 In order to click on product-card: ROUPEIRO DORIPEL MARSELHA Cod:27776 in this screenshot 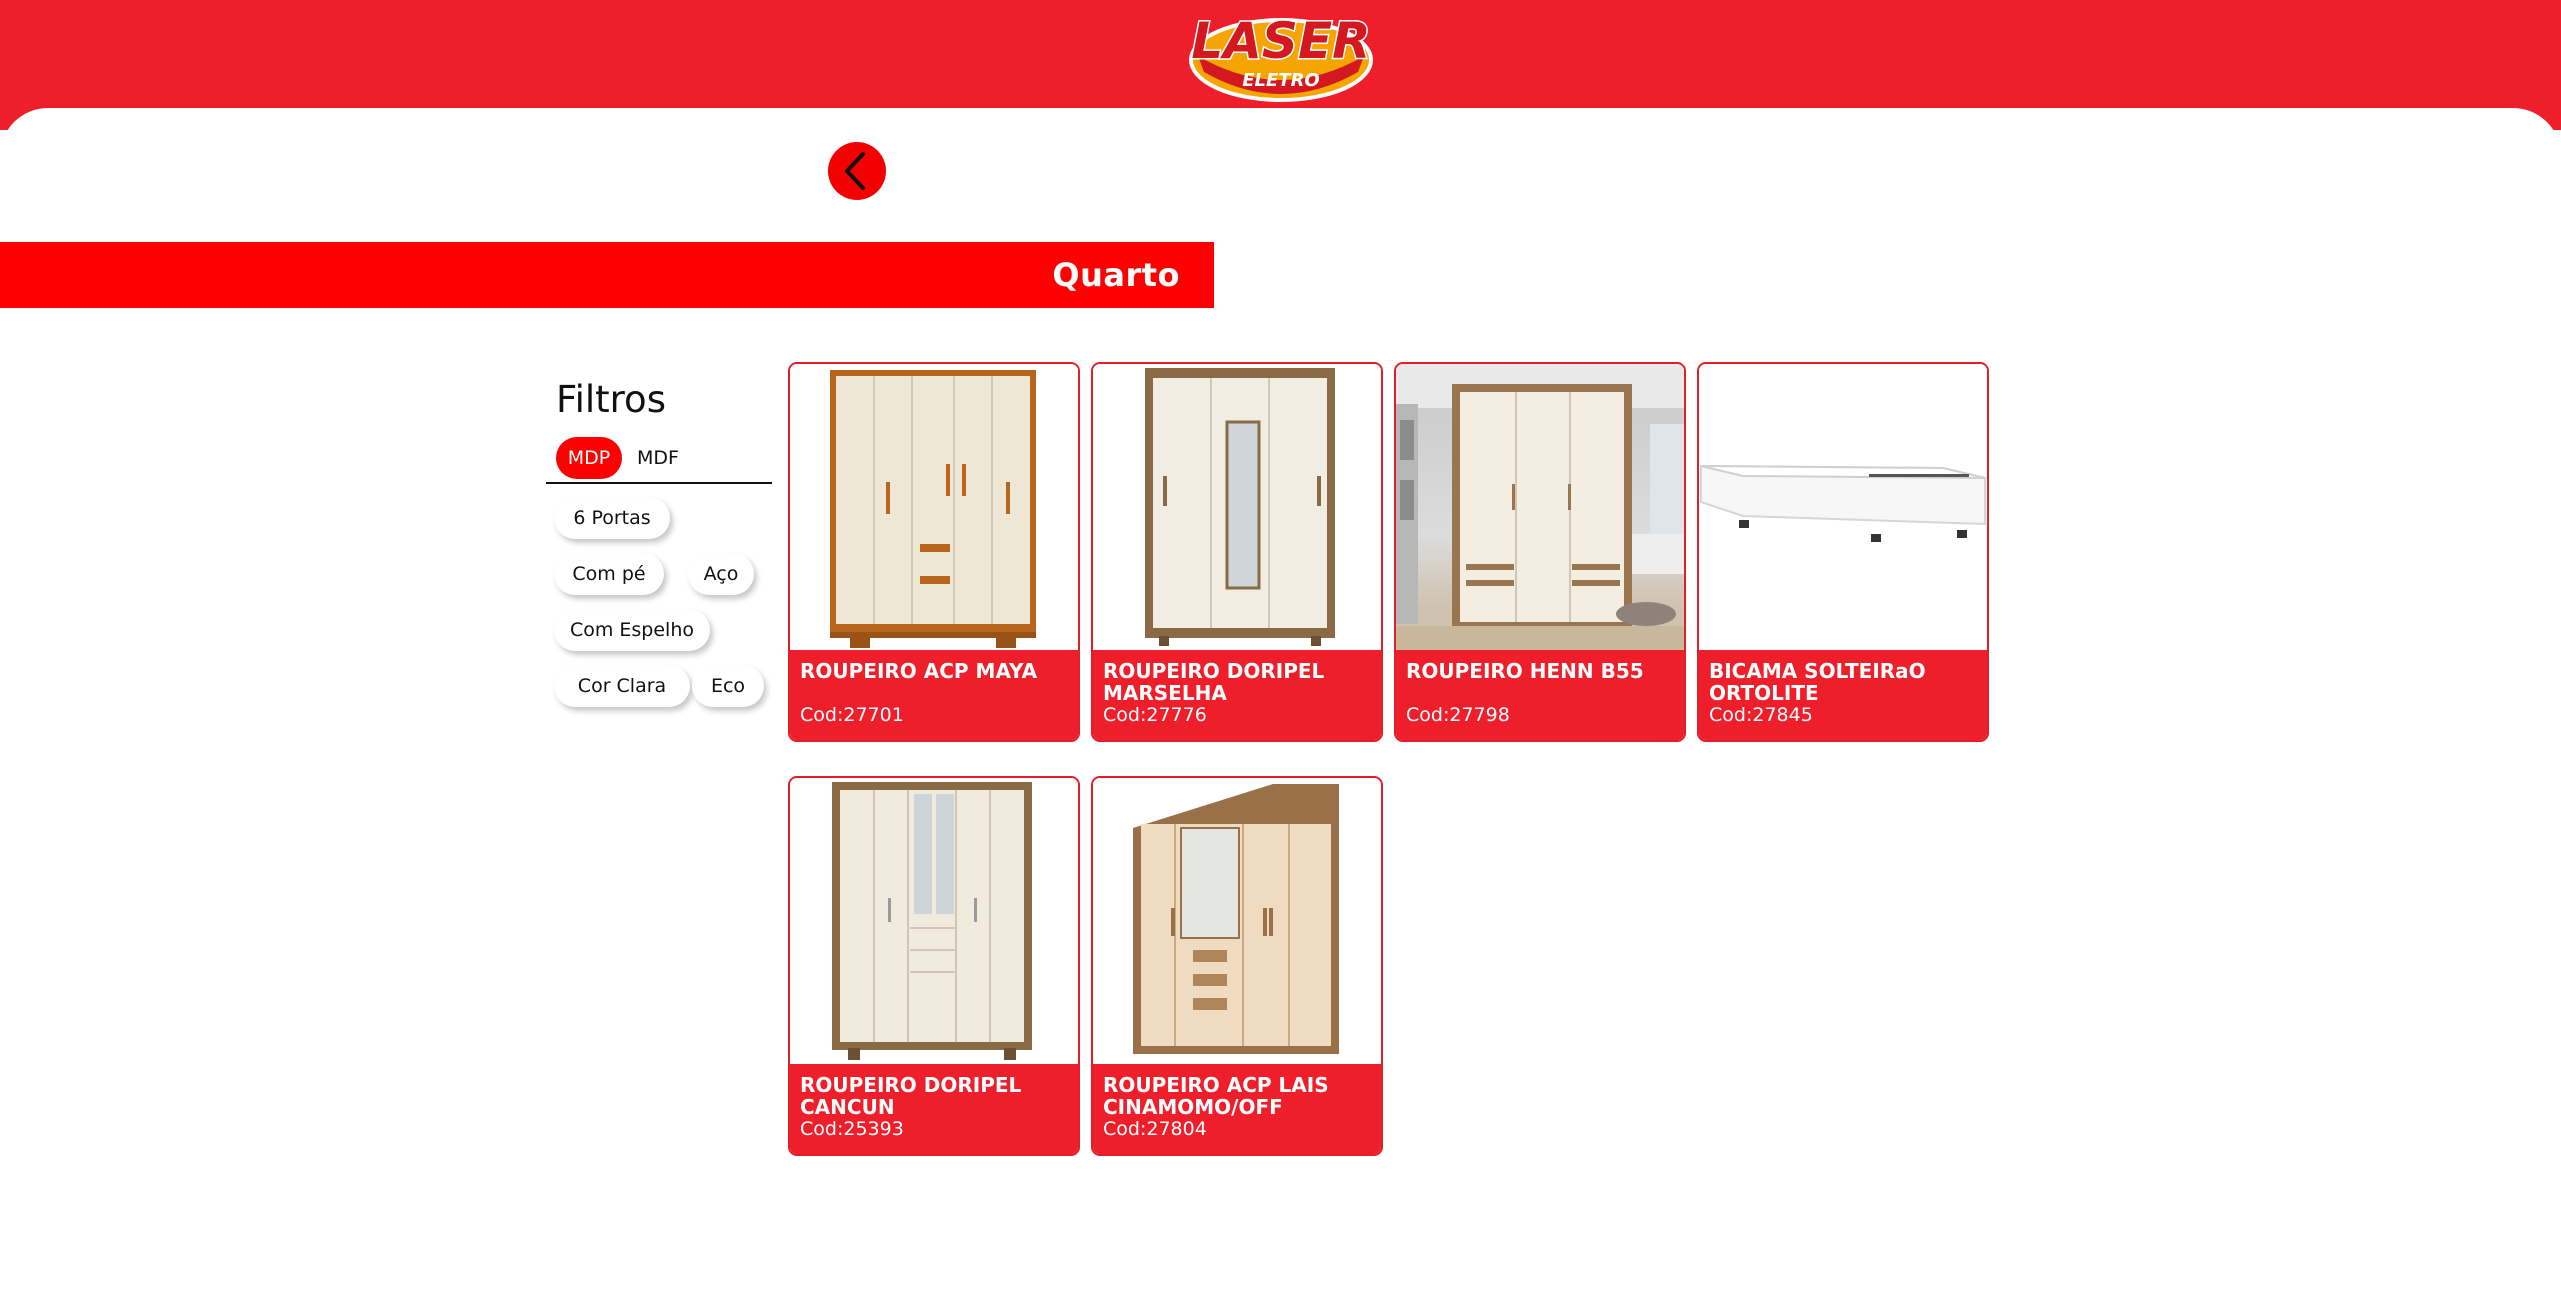, I will do `click(1237, 552)`.